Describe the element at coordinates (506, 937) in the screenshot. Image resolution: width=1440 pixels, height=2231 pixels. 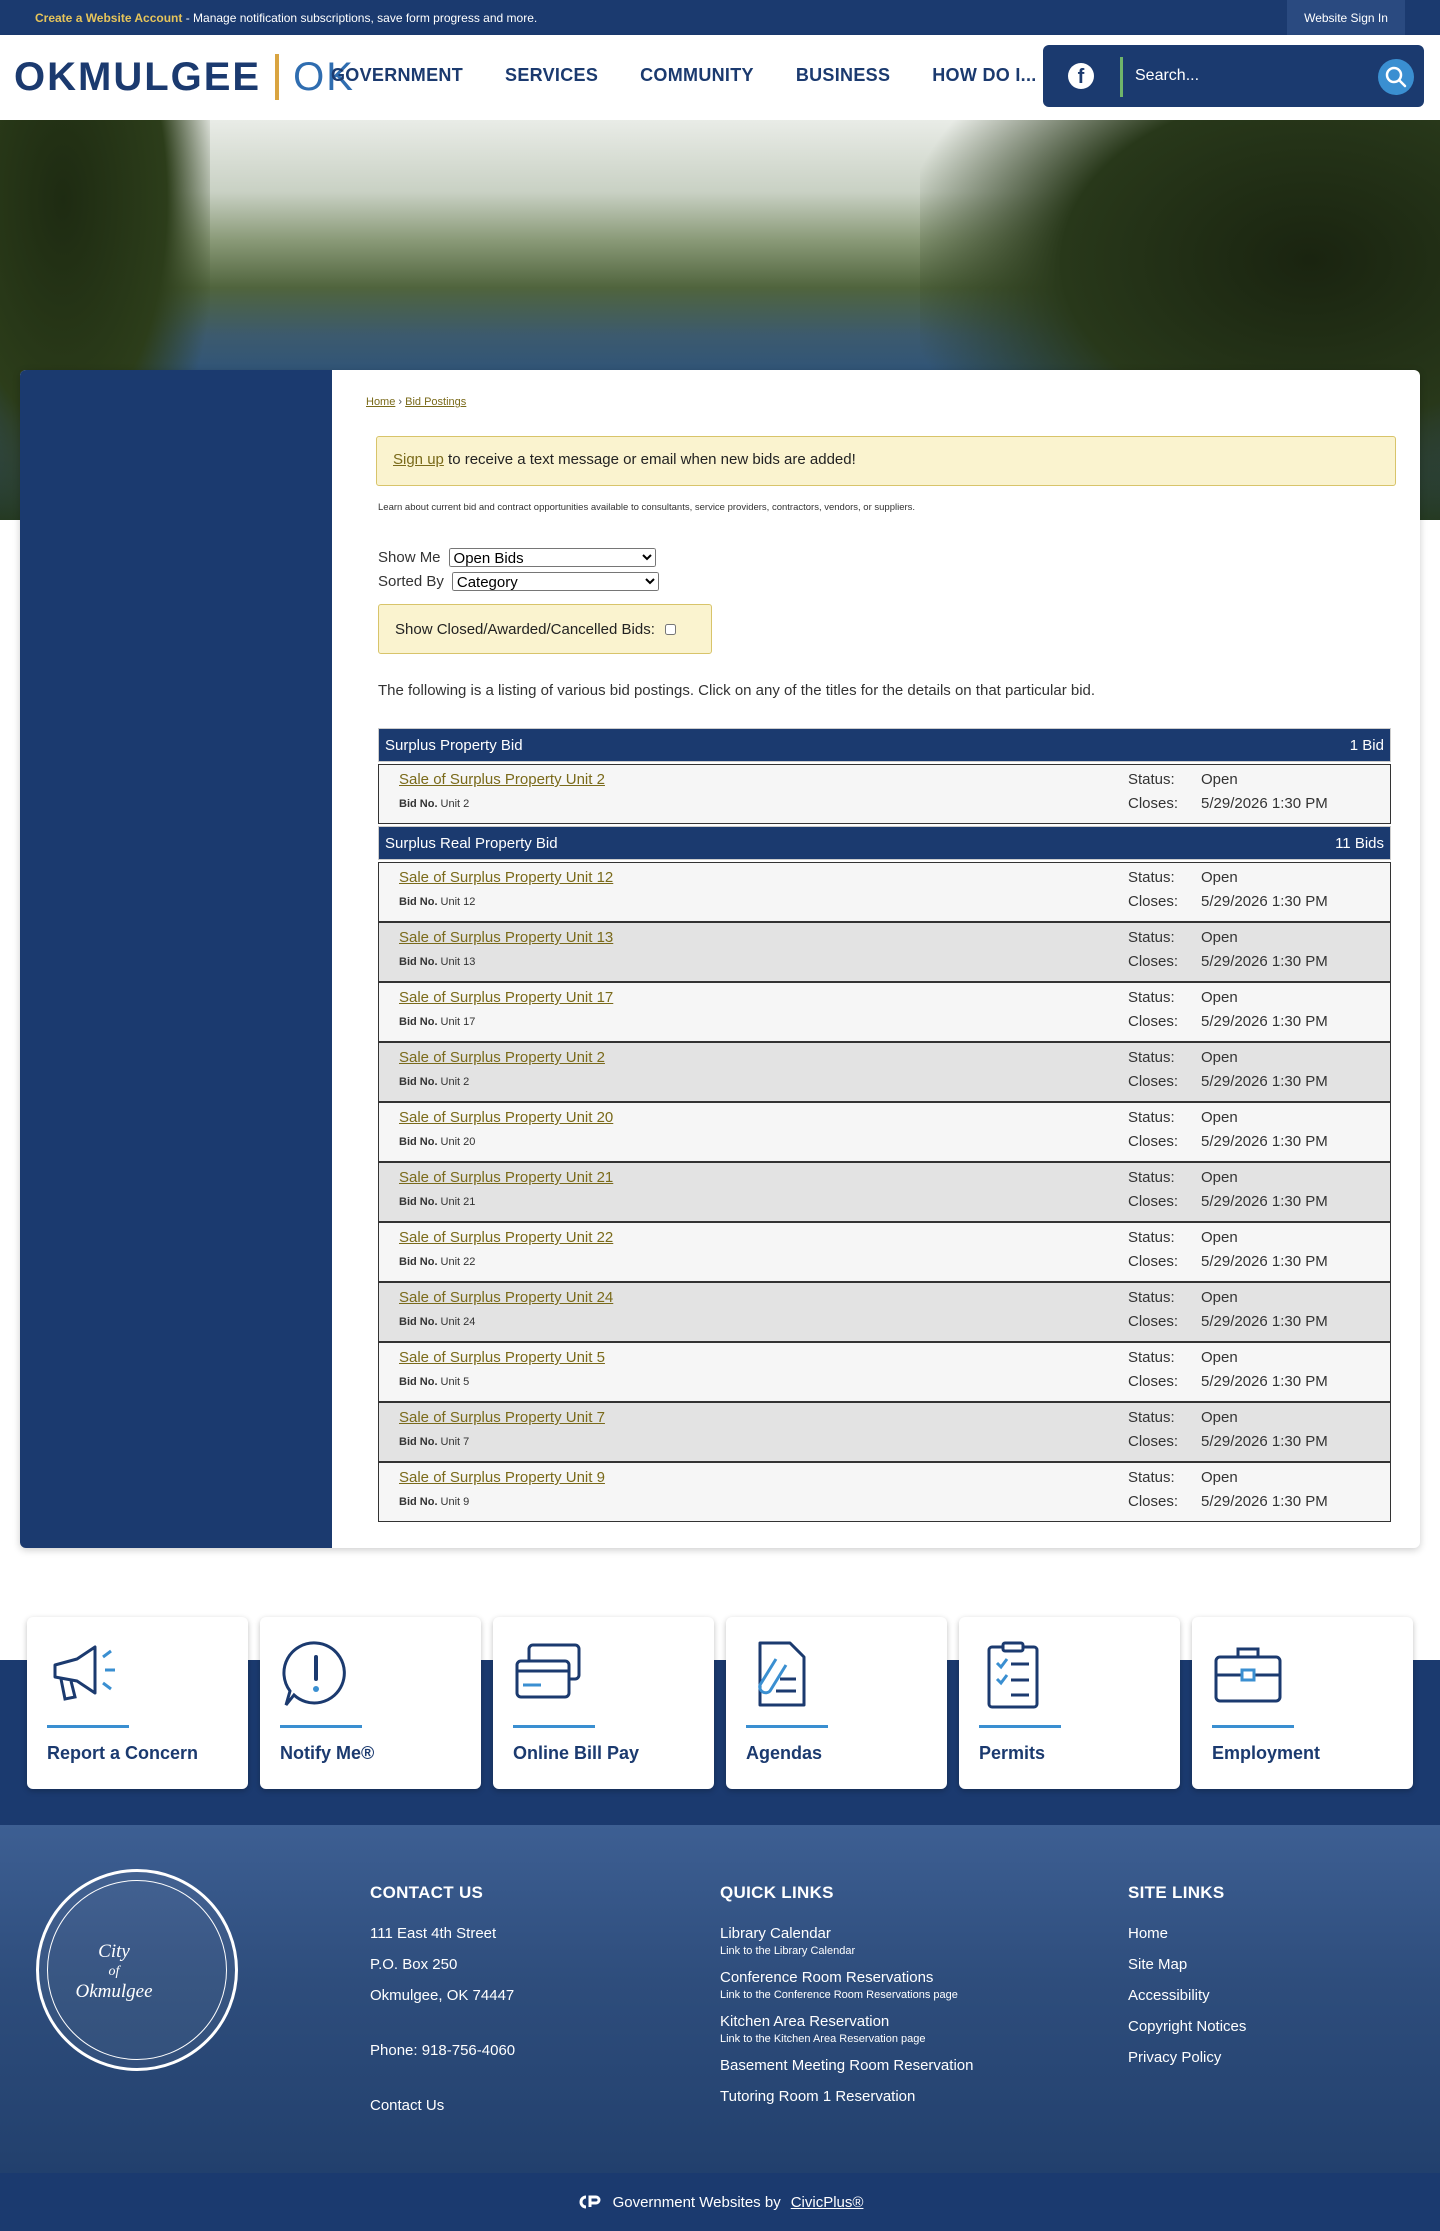
I see `bid-title-link: Sale of Surplus Property Unit 13` at that location.